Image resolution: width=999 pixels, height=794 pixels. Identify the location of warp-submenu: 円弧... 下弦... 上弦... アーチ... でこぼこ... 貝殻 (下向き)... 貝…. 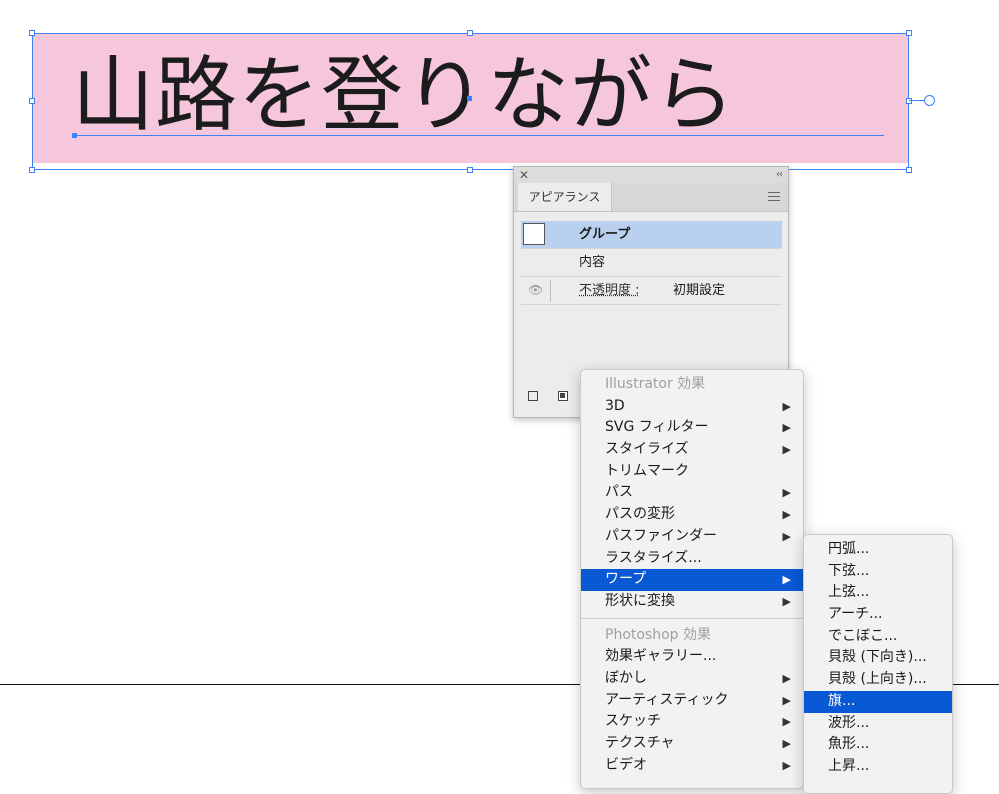
(878, 664).